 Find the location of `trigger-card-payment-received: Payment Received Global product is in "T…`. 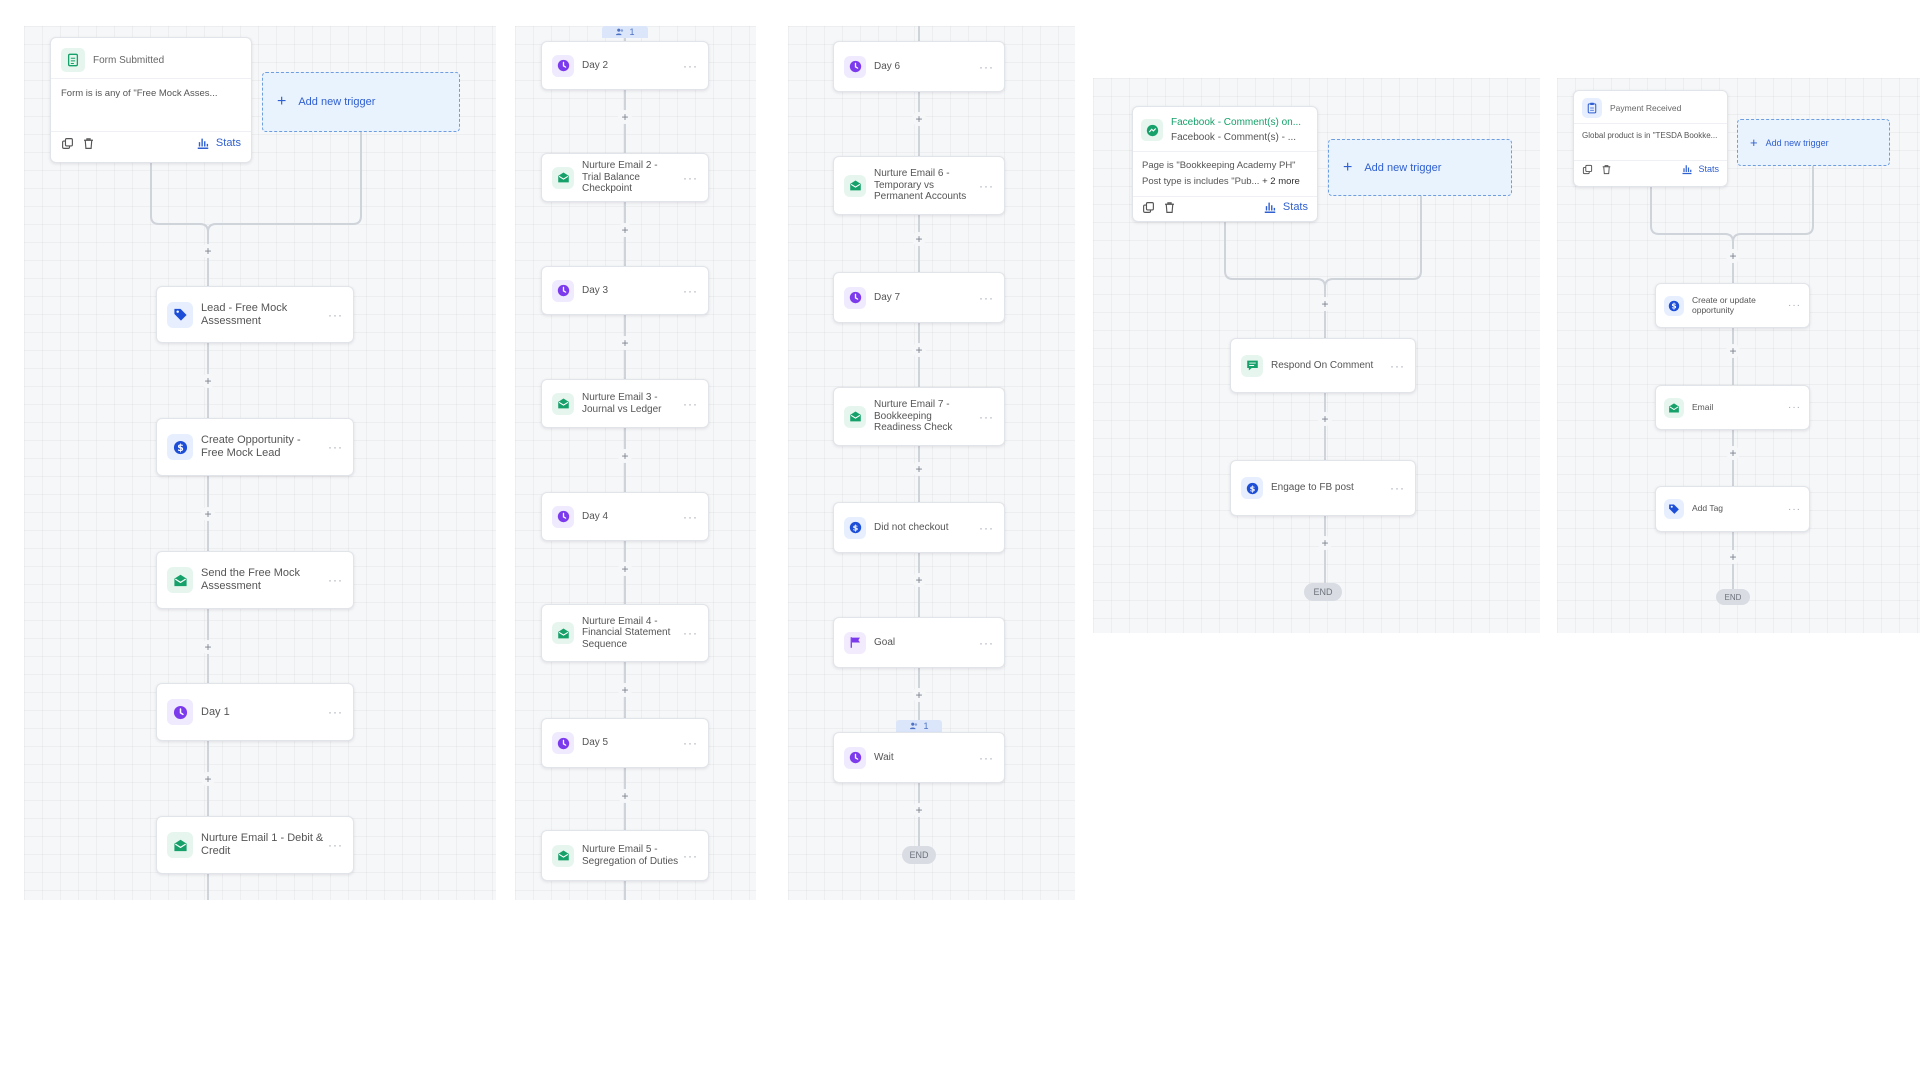

trigger-card-payment-received: Payment Received Global product is in "T… is located at coordinates (1650, 138).